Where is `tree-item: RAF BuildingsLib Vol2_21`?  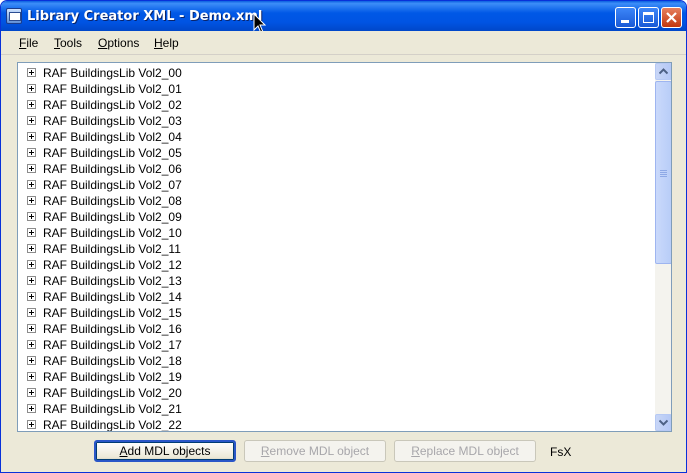 tree-item: RAF BuildingsLib Vol2_21 is located at coordinates (336, 409).